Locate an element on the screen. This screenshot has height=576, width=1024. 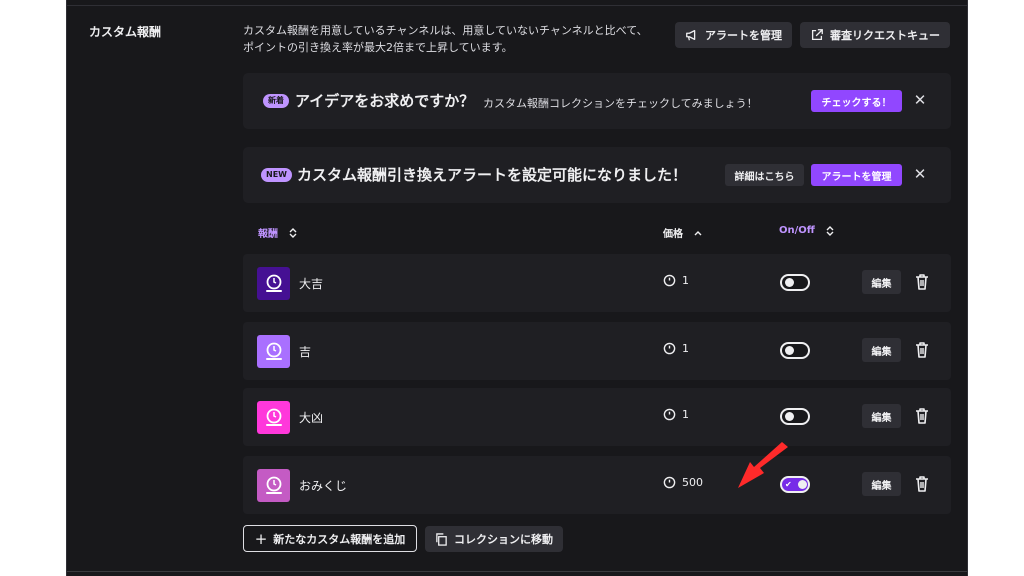
reward-row: 大吉 1 編集 is located at coordinates (597, 283).